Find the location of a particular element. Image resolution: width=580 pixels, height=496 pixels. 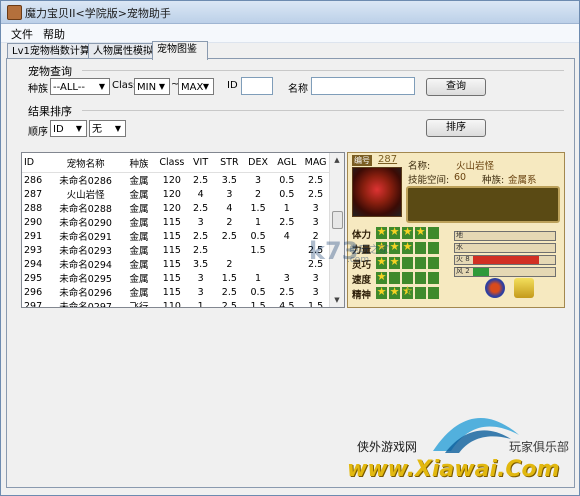

pet-number-tag: 编号 is located at coordinates (362, 160).